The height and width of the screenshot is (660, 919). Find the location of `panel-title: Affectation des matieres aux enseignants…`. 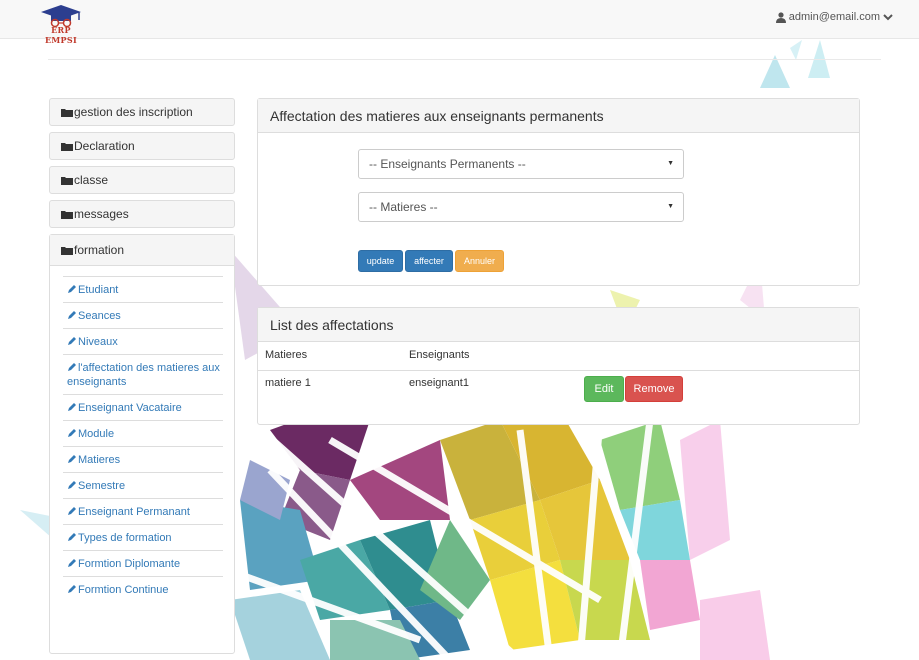

panel-title: Affectation des matieres aux enseignants… is located at coordinates (558, 116).